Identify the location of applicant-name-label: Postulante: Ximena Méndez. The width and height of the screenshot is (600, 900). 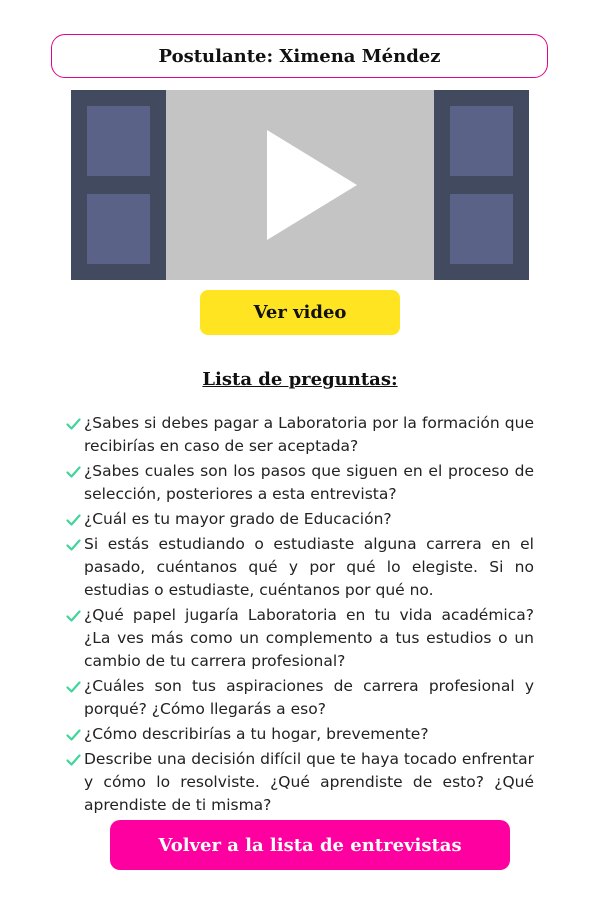
(299, 56).